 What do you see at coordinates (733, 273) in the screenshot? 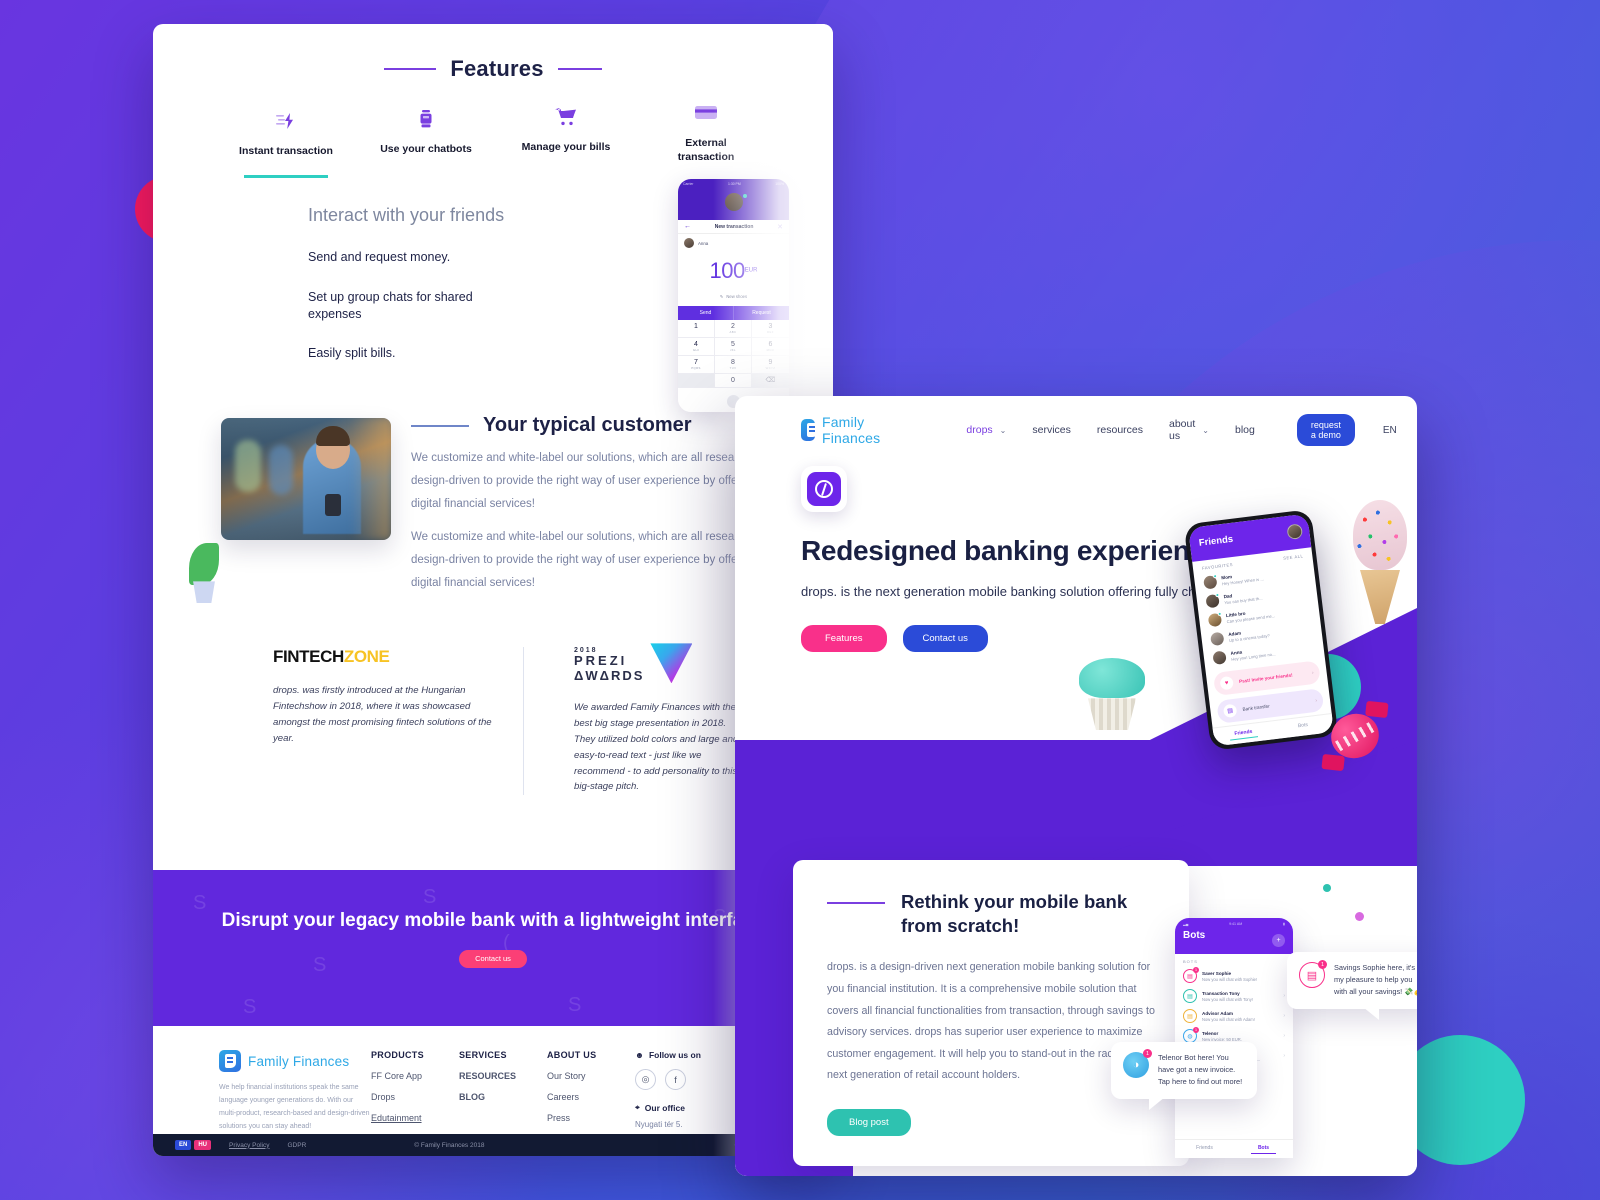
I see `phone-amount: 100EUR` at bounding box center [733, 273].